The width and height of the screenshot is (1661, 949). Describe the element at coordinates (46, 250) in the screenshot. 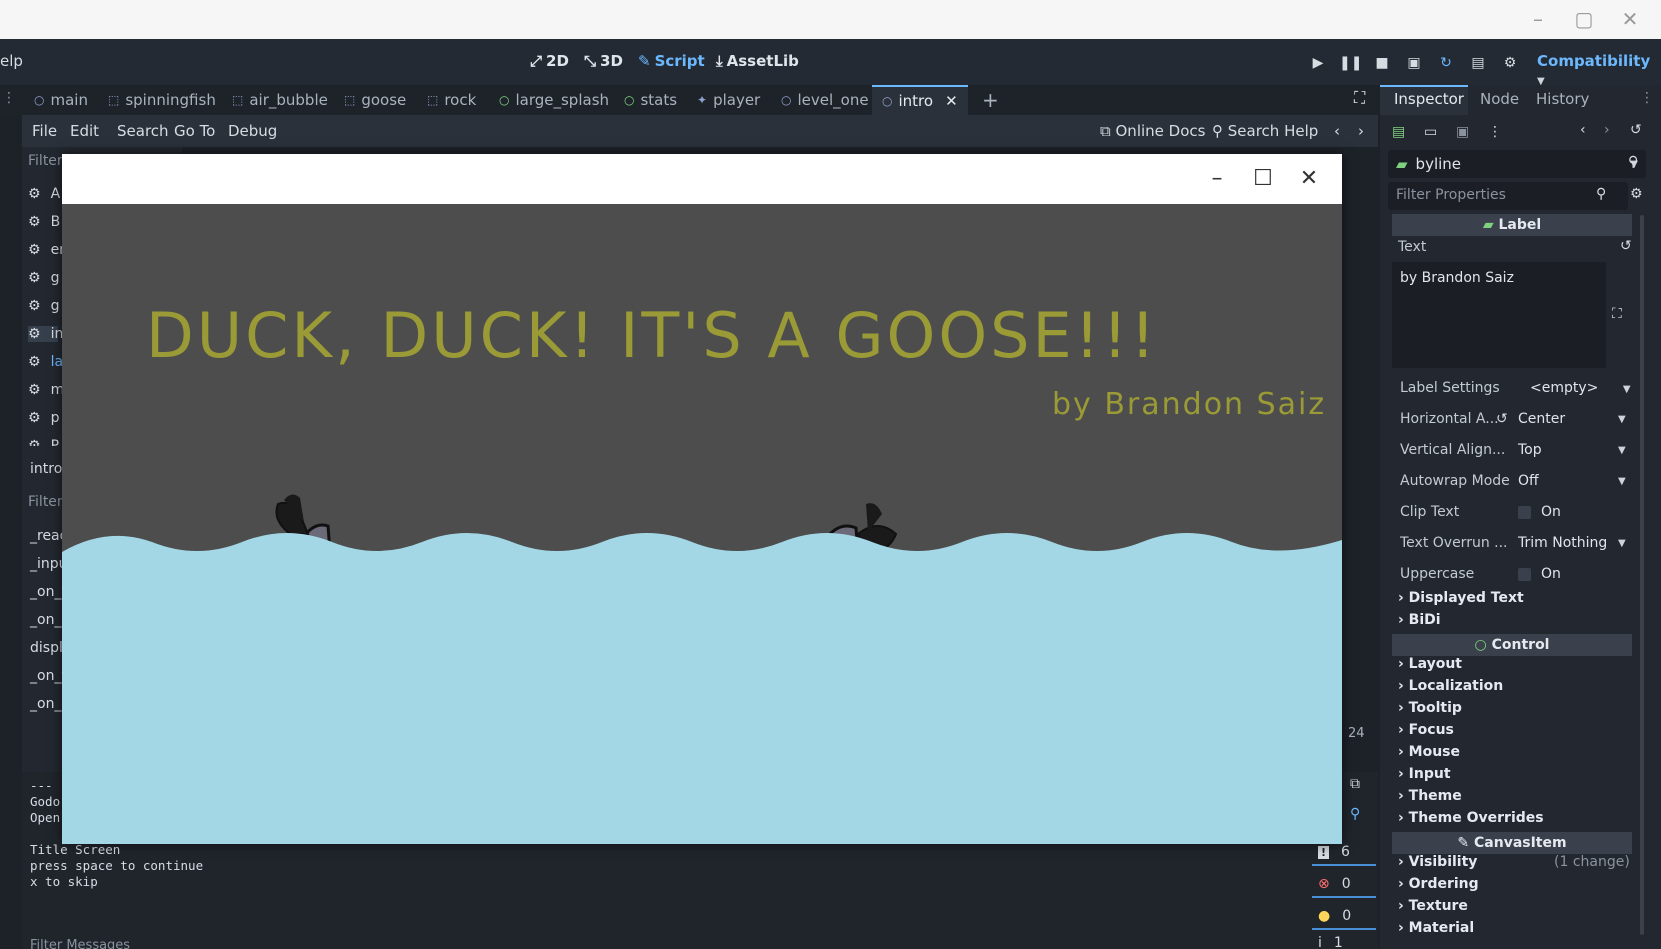

I see `list-item: ⚙ er` at that location.